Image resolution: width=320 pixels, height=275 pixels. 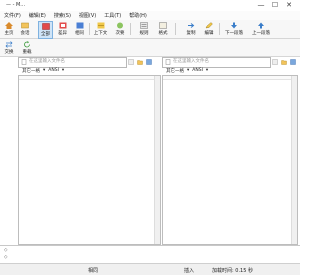 I want to click on edit-icon, so click(x=209, y=25).